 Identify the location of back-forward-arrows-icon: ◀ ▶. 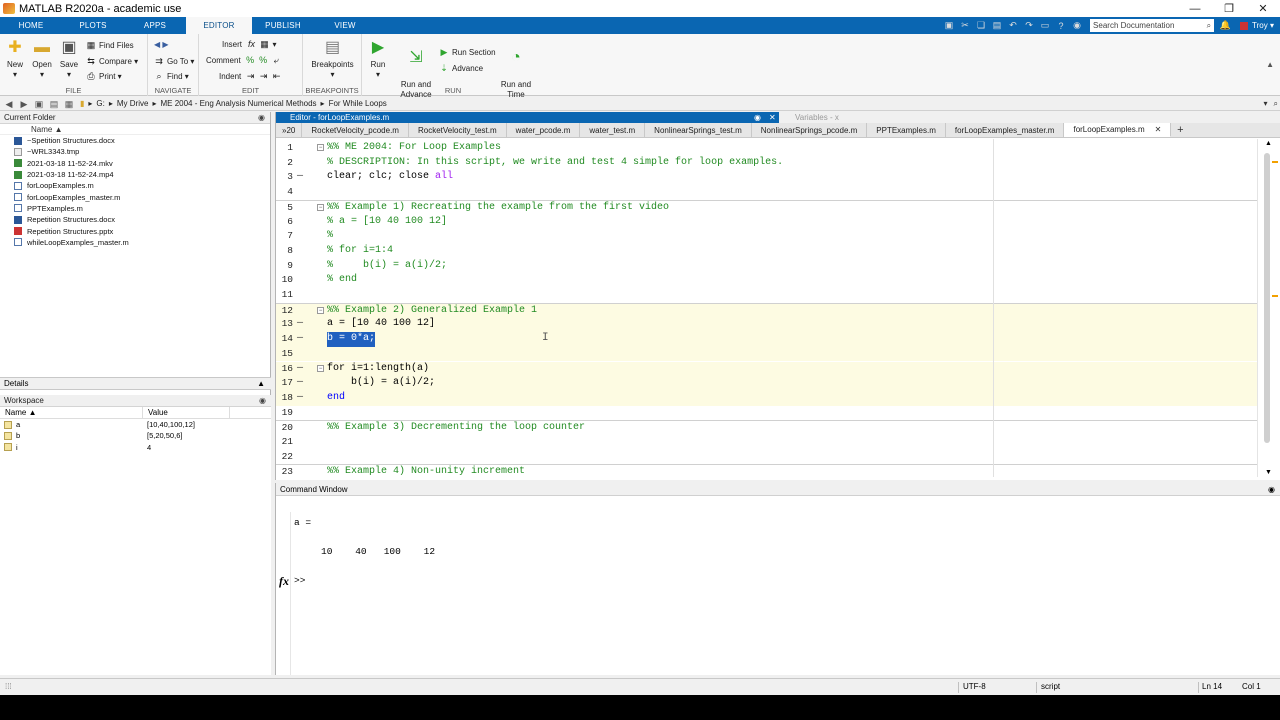
(161, 44).